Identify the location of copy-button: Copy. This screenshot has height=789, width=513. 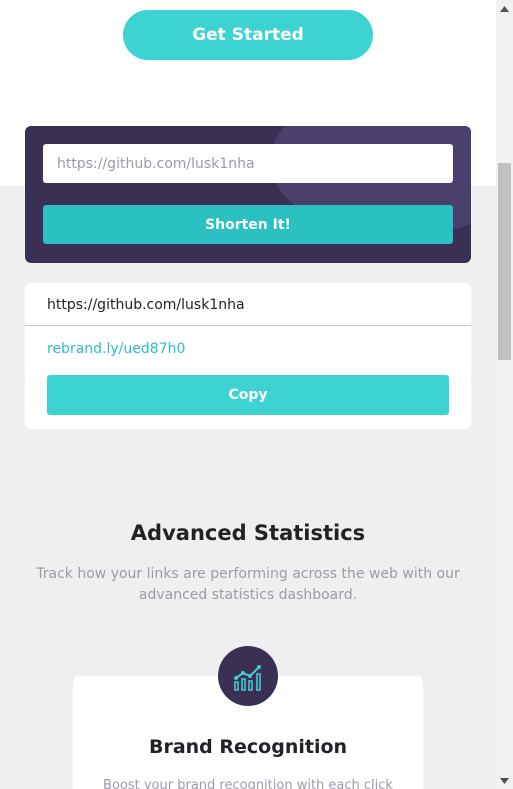
(248, 395).